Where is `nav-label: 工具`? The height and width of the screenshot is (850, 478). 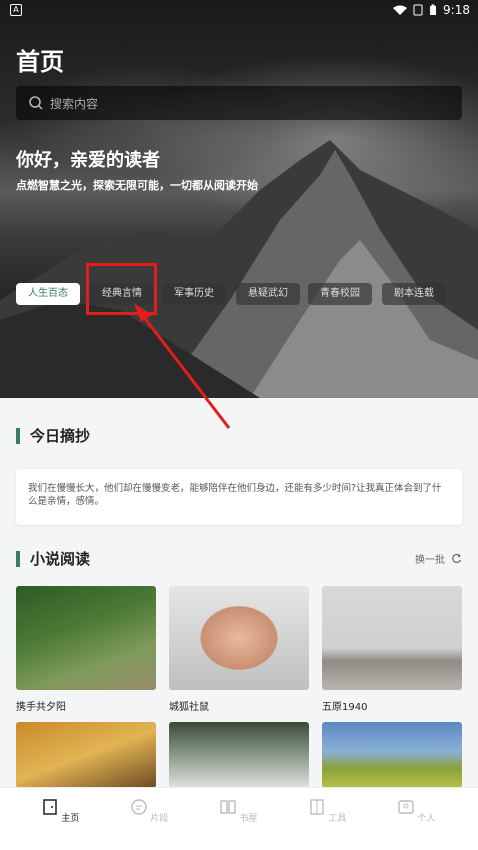 nav-label: 工具 is located at coordinates (337, 819).